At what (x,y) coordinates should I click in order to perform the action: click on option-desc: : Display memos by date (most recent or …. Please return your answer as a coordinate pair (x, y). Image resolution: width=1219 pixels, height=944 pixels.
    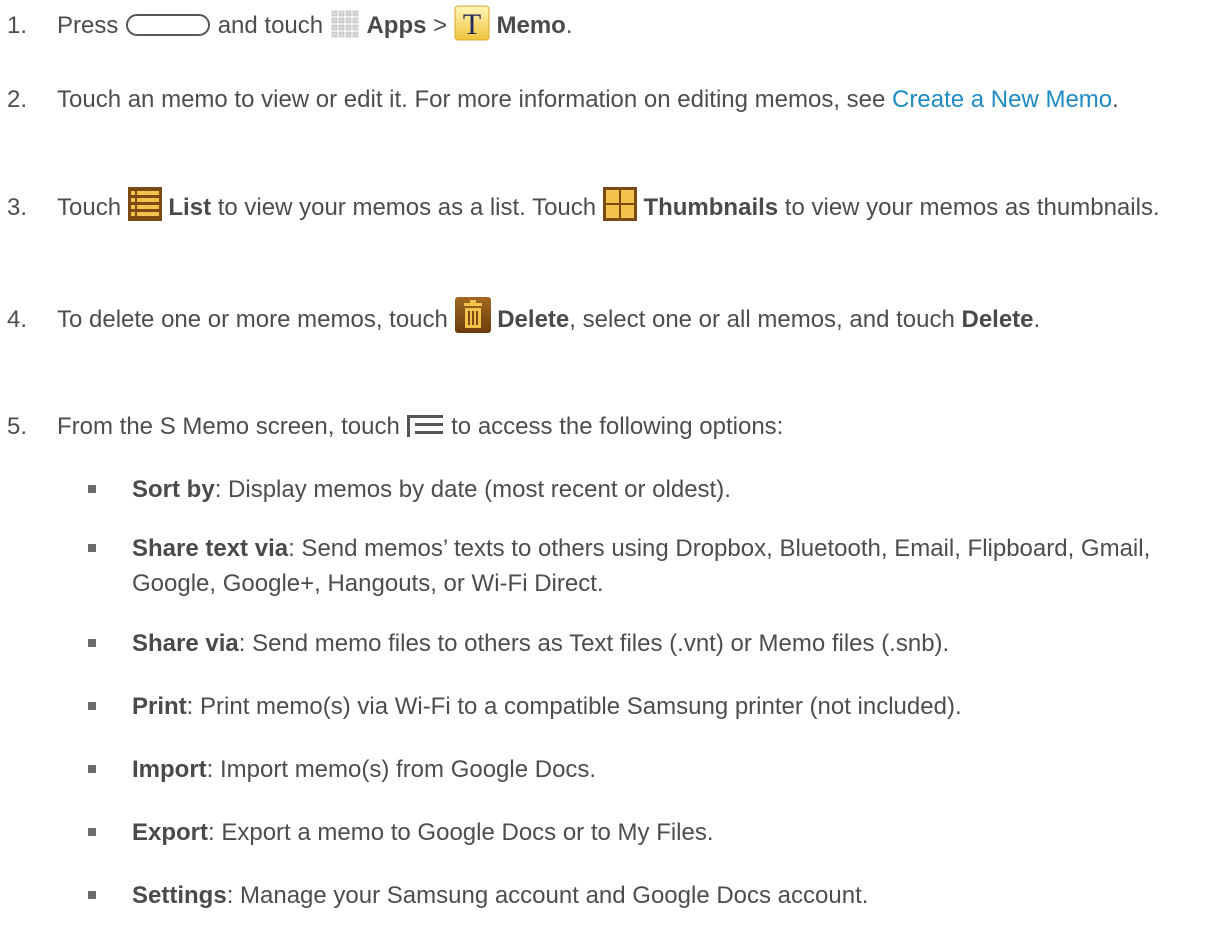
    Looking at the image, I should click on (472, 489).